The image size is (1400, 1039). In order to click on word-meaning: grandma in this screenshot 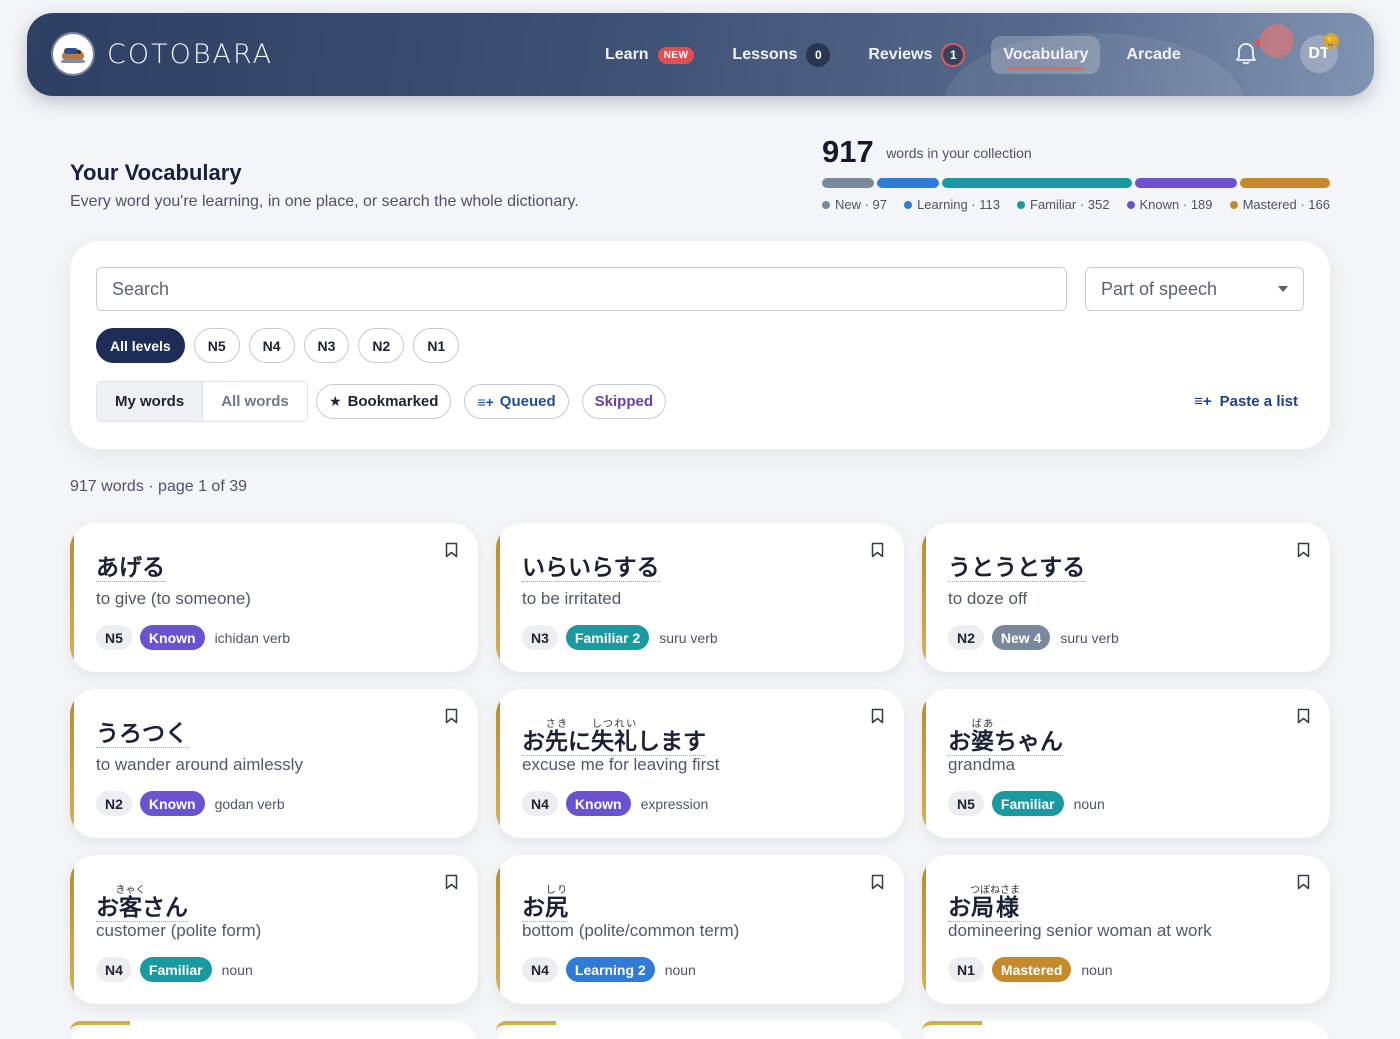, I will do `click(982, 764)`.